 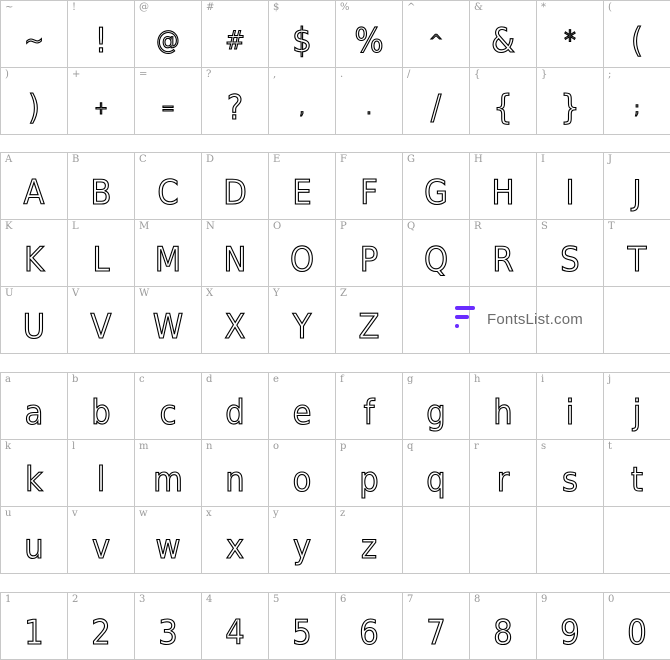 I want to click on glyph-cell: }}, so click(x=570, y=101).